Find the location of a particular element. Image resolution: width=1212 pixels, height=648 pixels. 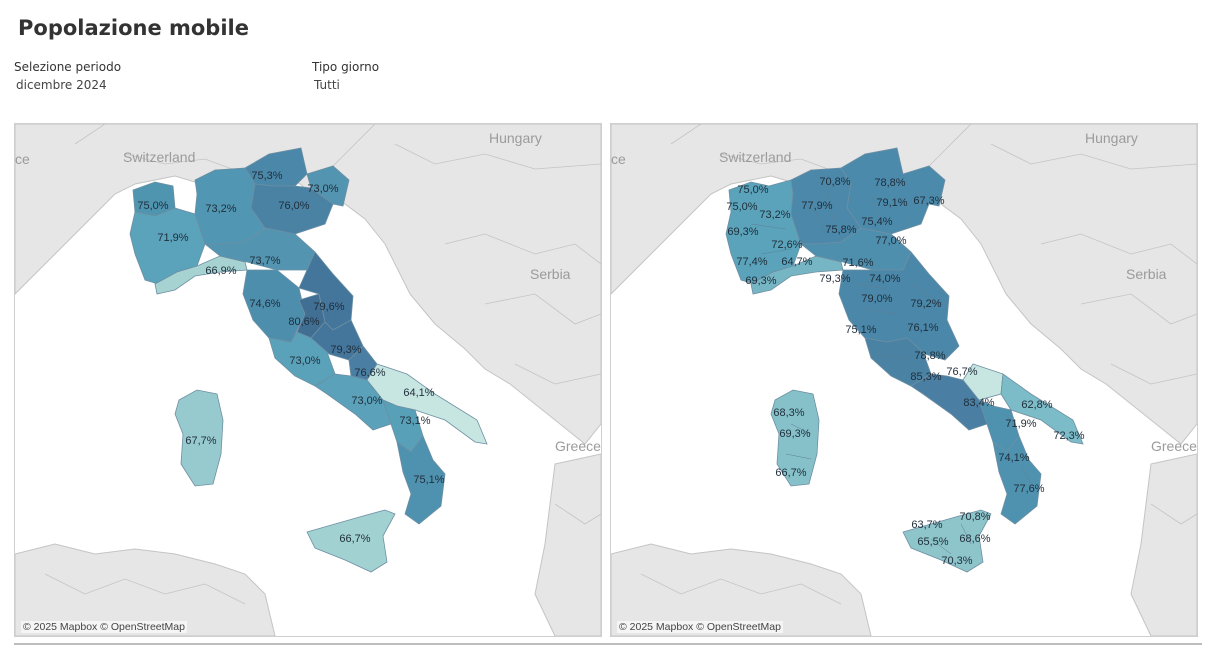

province-value-label: 79,1% is located at coordinates (891, 203).